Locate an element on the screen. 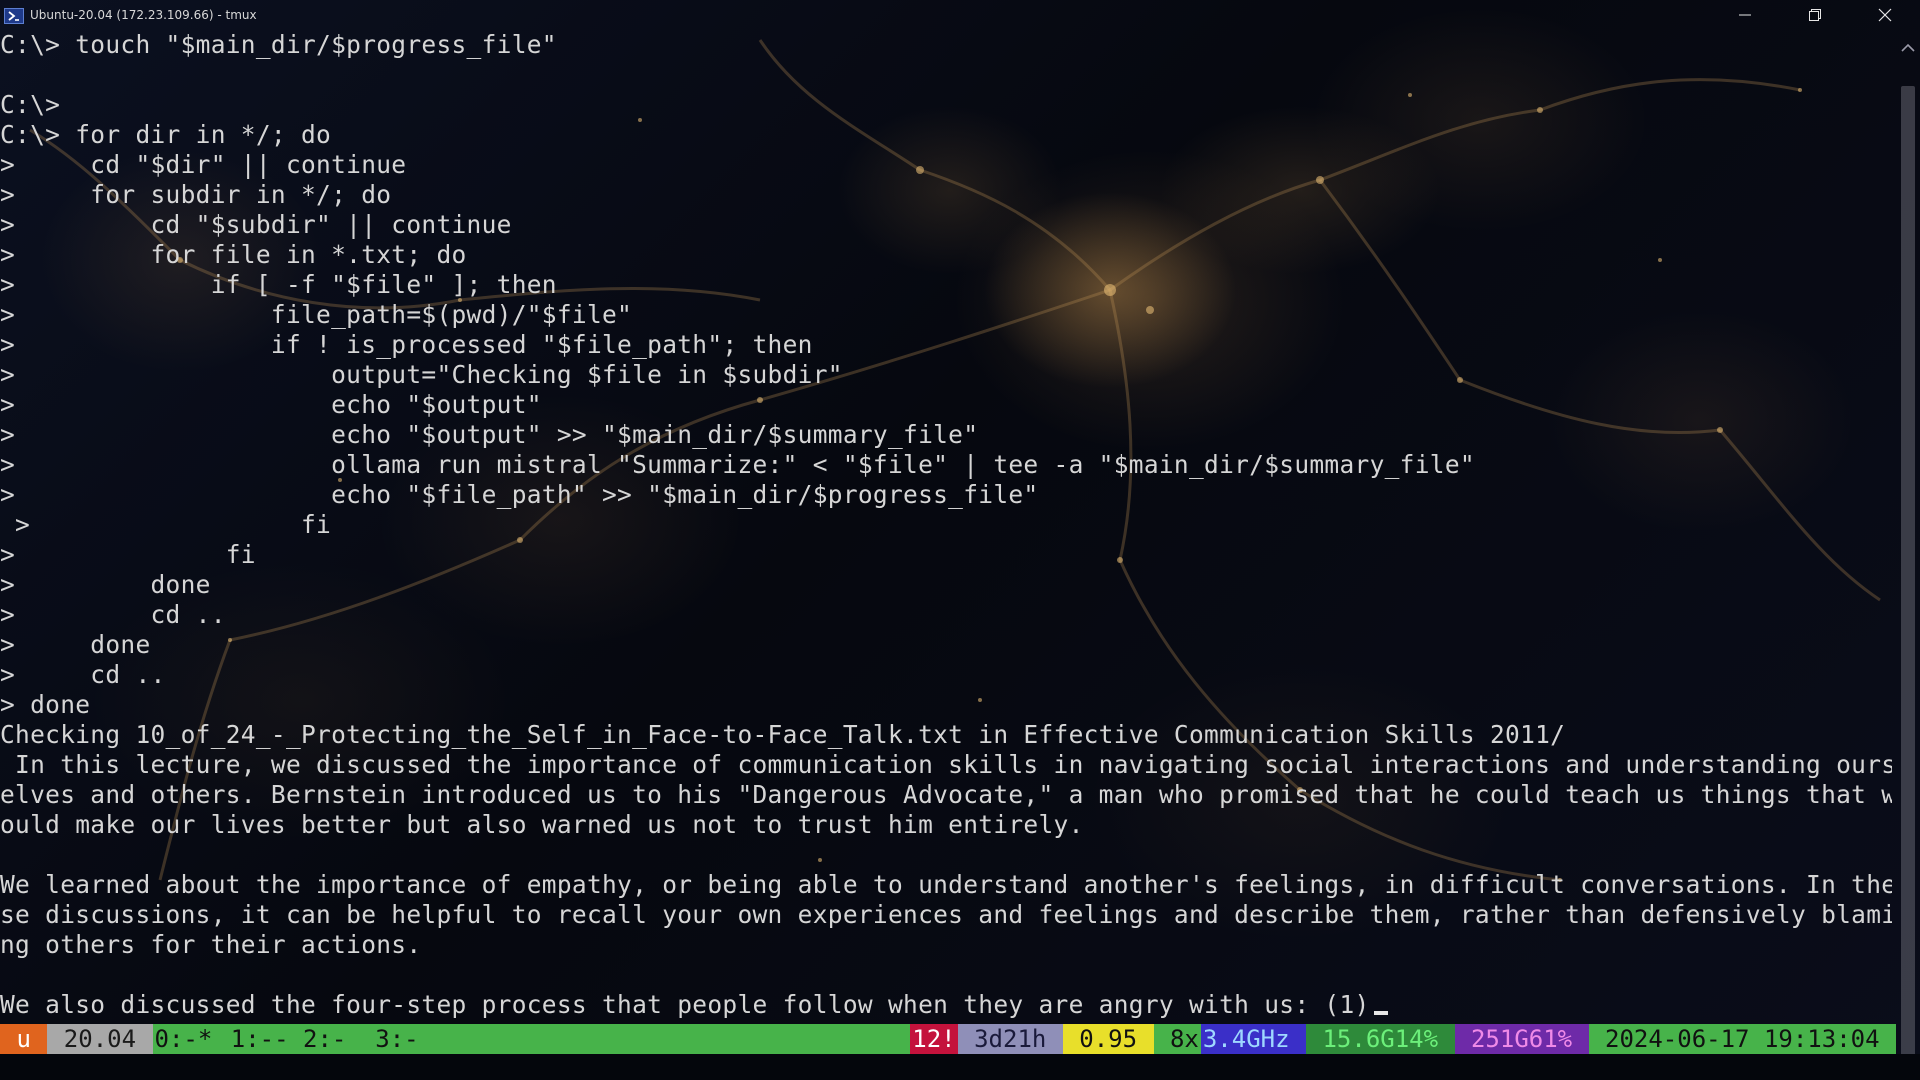 This screenshot has height=1080, width=1920. terminal-line: > cd "$subdir" || continue is located at coordinates (256, 224).